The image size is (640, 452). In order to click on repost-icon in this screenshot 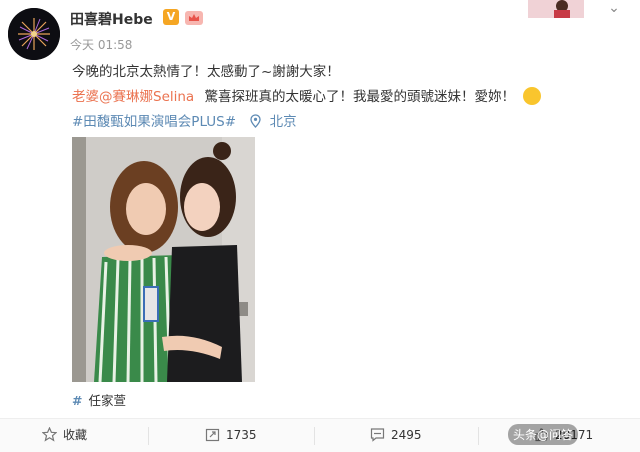, I will do `click(212, 435)`.